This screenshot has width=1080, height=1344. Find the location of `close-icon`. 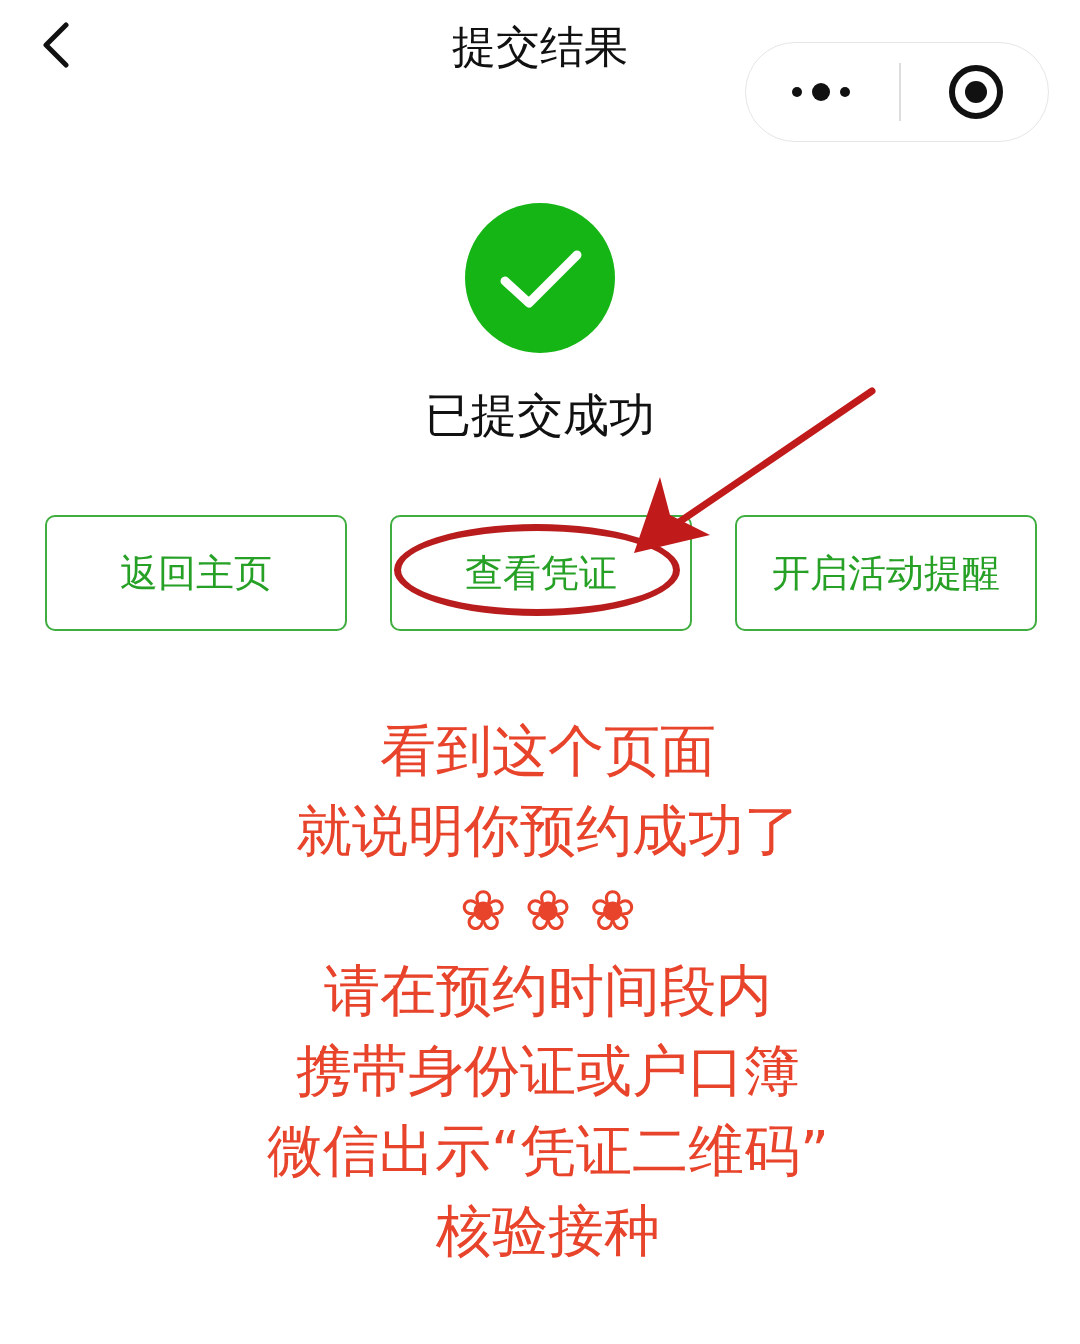

close-icon is located at coordinates (976, 92).